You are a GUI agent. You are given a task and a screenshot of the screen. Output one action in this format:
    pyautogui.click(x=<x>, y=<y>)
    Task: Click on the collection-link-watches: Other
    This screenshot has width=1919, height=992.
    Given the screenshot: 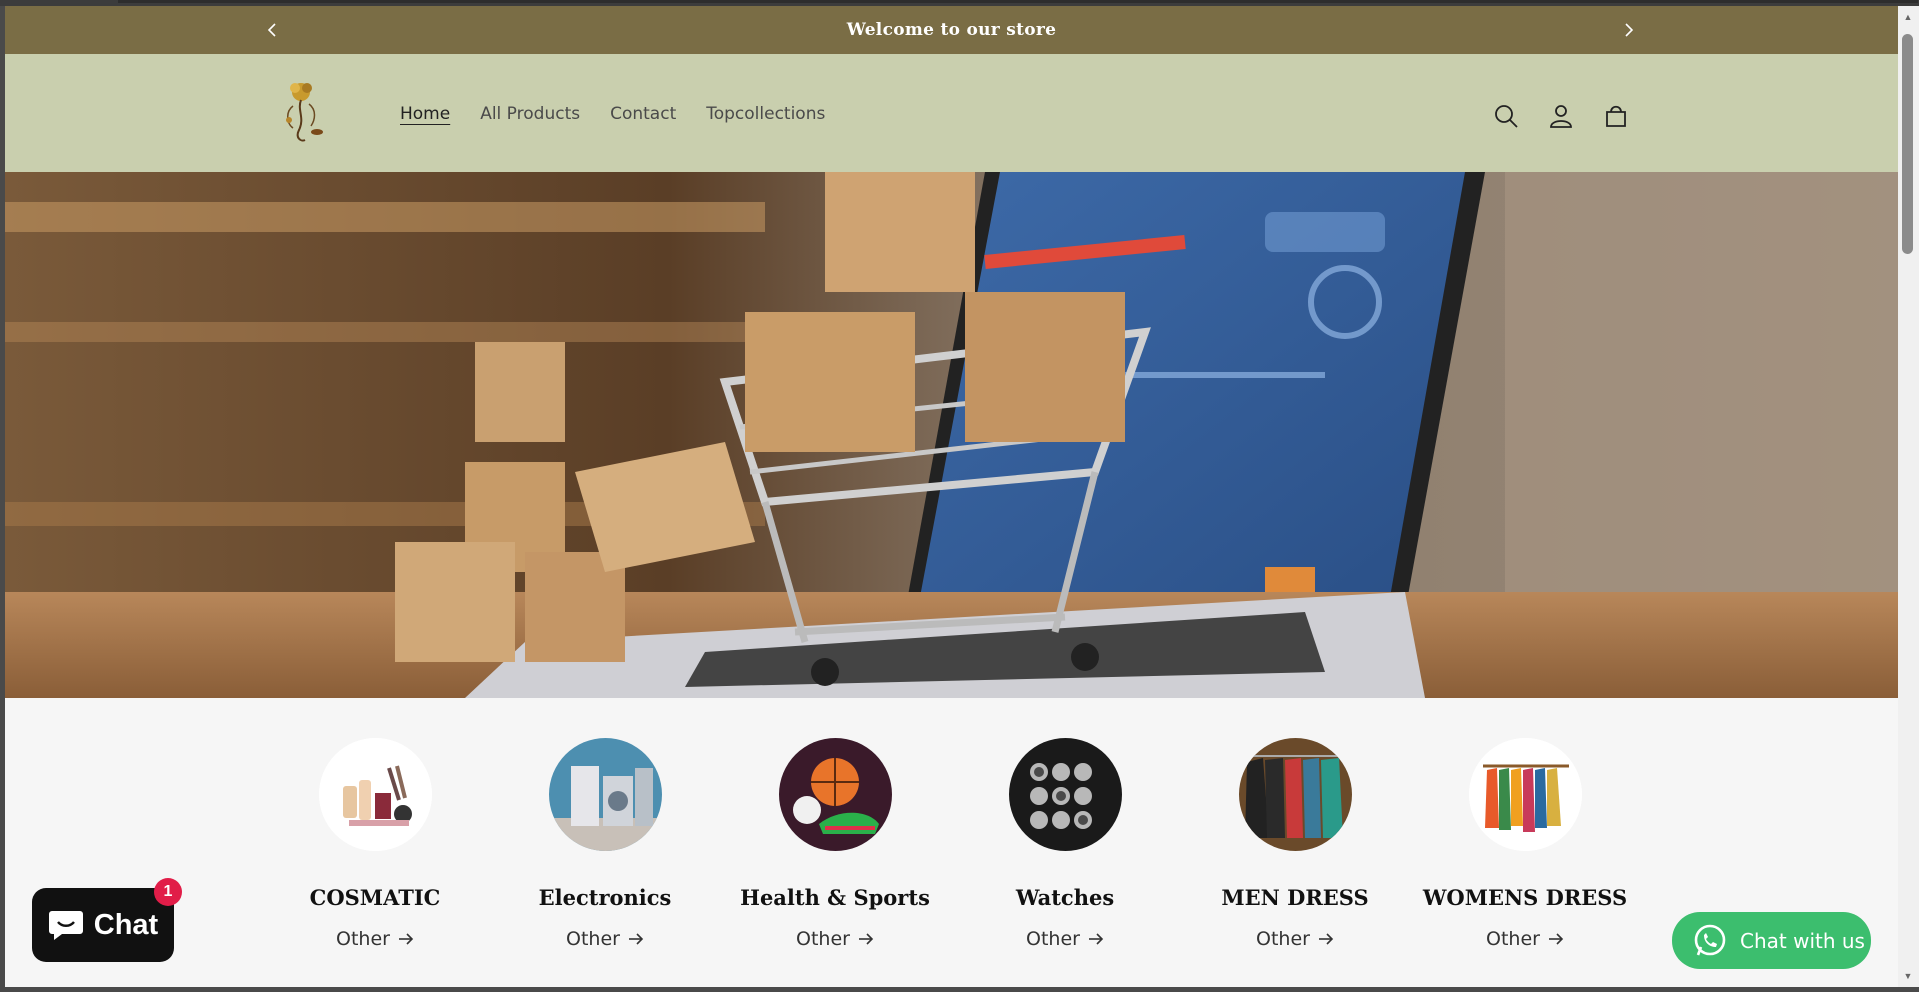 What is the action you would take?
    pyautogui.click(x=1065, y=939)
    